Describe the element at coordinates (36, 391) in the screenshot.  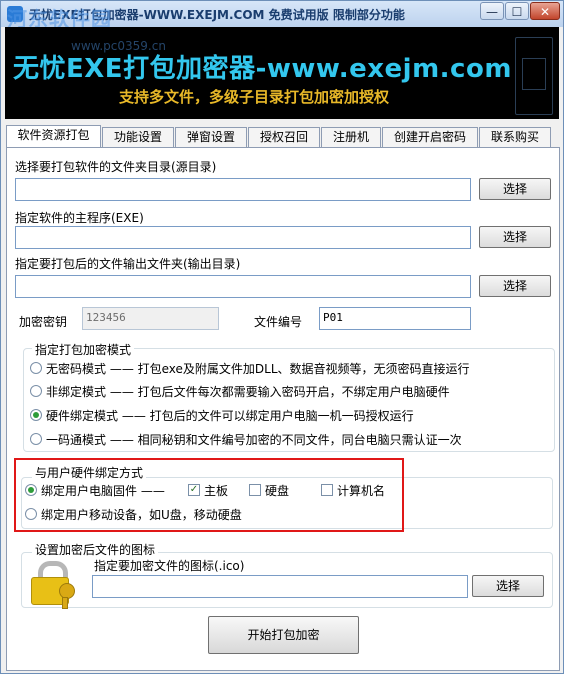
I see `mode-unbound-radio` at that location.